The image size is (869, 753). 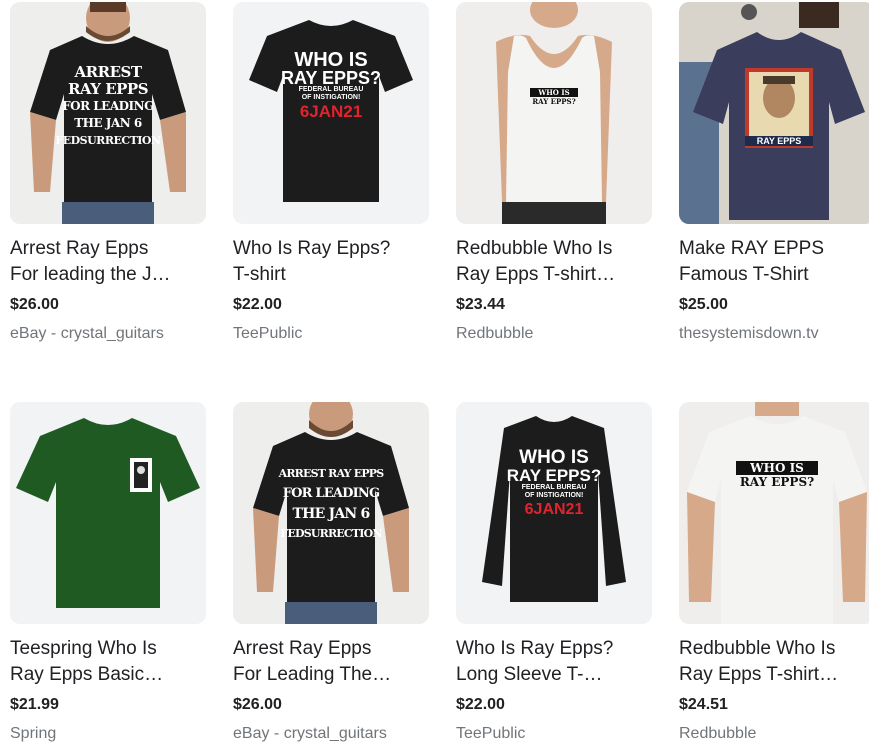 What do you see at coordinates (331, 262) in the screenshot?
I see `product-title: Who Is Ray Epps? T-shirt` at bounding box center [331, 262].